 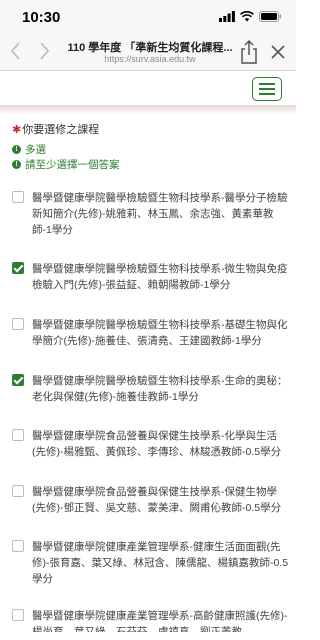 I want to click on hint-min-selection: ! 請至少選擇一個答案, so click(x=66, y=164).